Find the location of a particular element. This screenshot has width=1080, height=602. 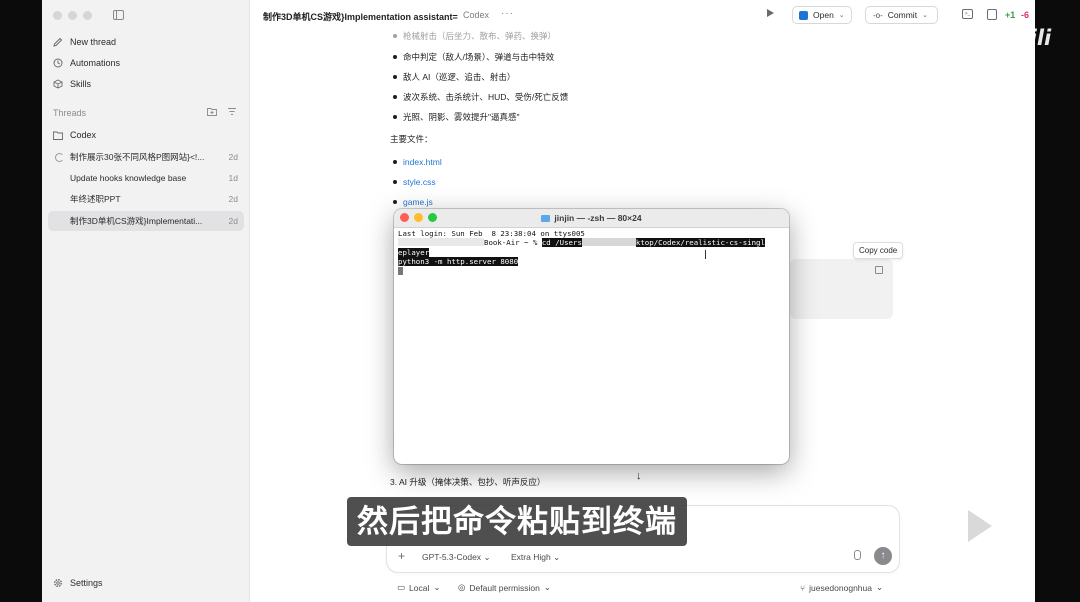

commit-button: -o- Commit ⌄ is located at coordinates (901, 15).